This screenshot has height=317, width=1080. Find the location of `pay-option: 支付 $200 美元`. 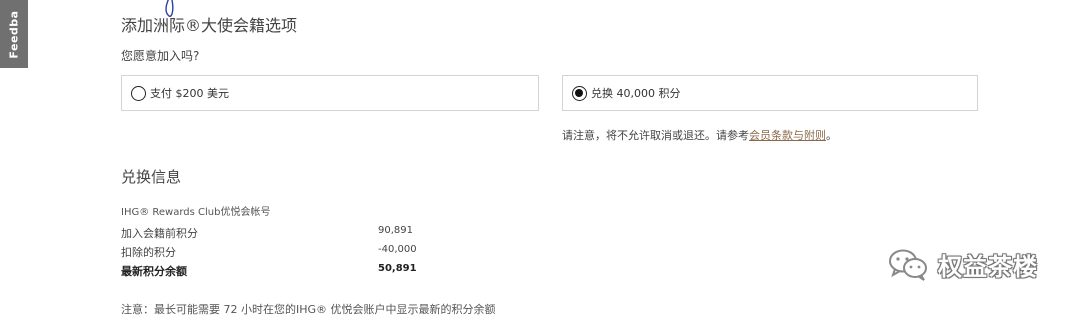

pay-option: 支付 $200 美元 is located at coordinates (330, 93).